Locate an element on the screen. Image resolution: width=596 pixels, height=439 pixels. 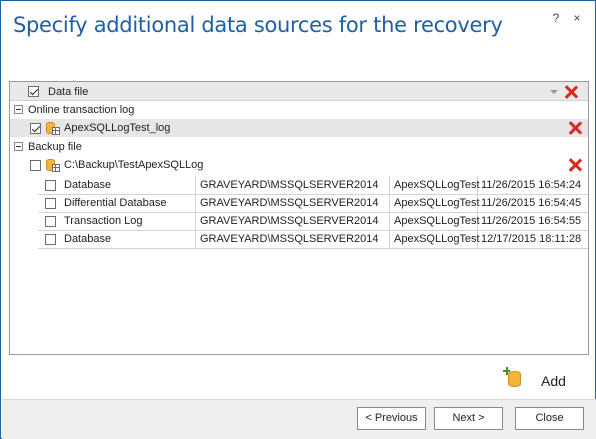
group-label: Online transaction log is located at coordinates (81, 110).